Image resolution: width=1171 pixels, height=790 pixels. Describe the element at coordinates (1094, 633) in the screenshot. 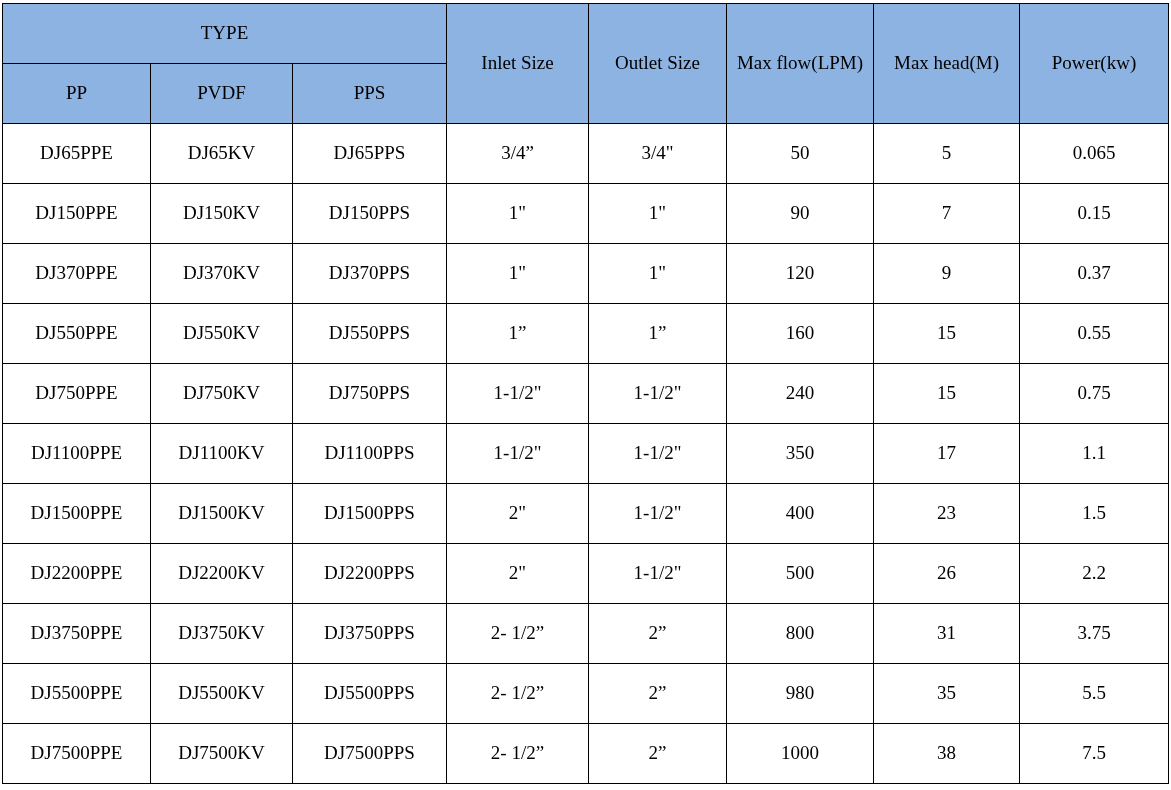

I see `table-cell: 3.75` at that location.